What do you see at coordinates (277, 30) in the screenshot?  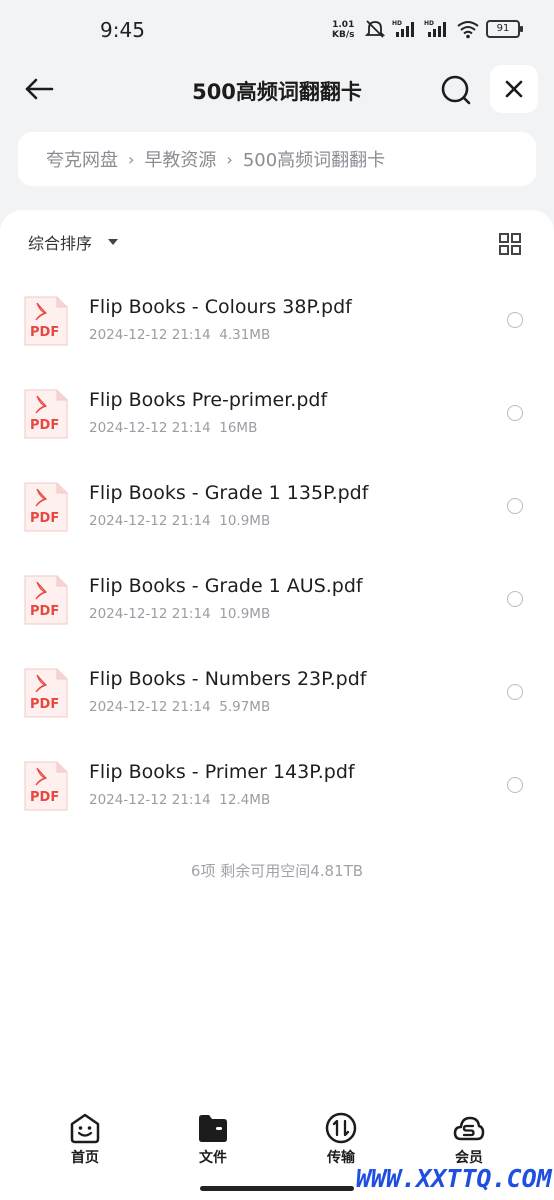 I see `status-bar: 9:45 1.01 KB/s HD HD 91` at bounding box center [277, 30].